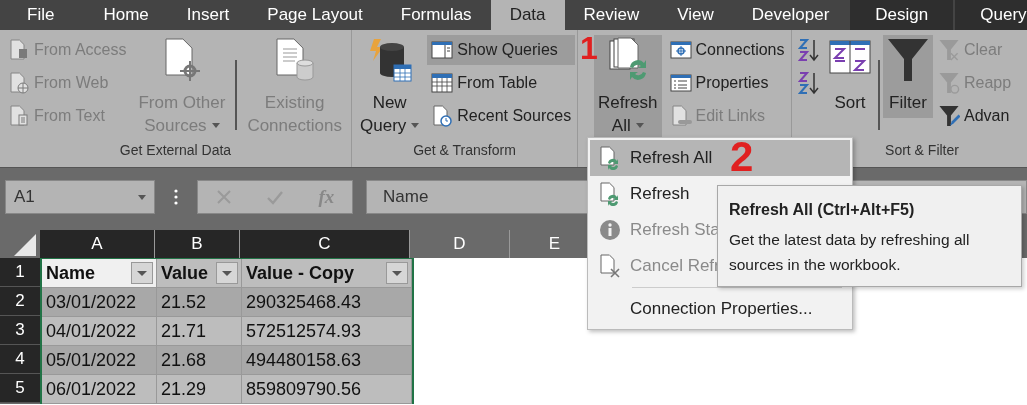  What do you see at coordinates (442, 83) in the screenshot?
I see `table-icon` at bounding box center [442, 83].